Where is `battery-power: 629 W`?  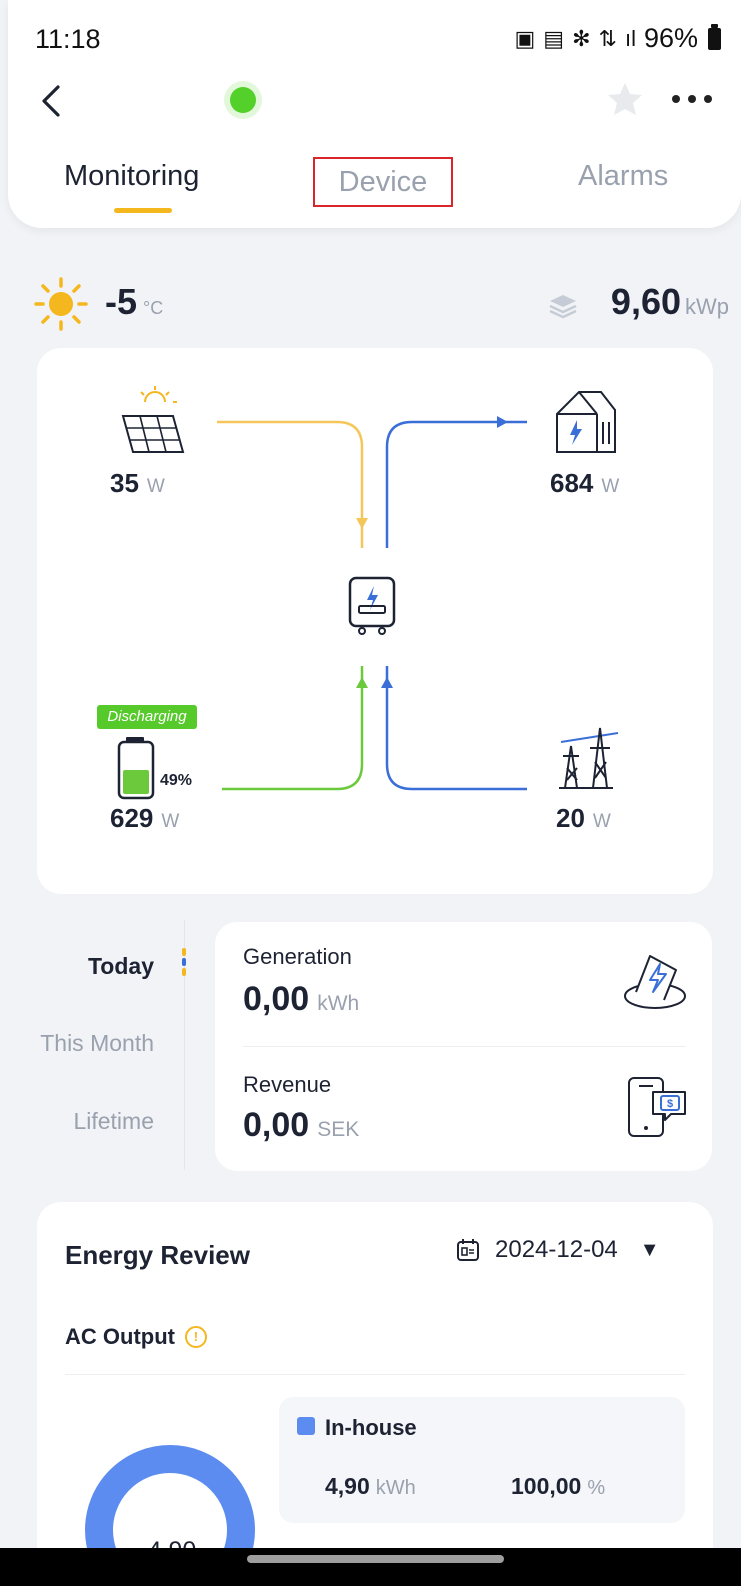
battery-power: 629 W is located at coordinates (145, 818).